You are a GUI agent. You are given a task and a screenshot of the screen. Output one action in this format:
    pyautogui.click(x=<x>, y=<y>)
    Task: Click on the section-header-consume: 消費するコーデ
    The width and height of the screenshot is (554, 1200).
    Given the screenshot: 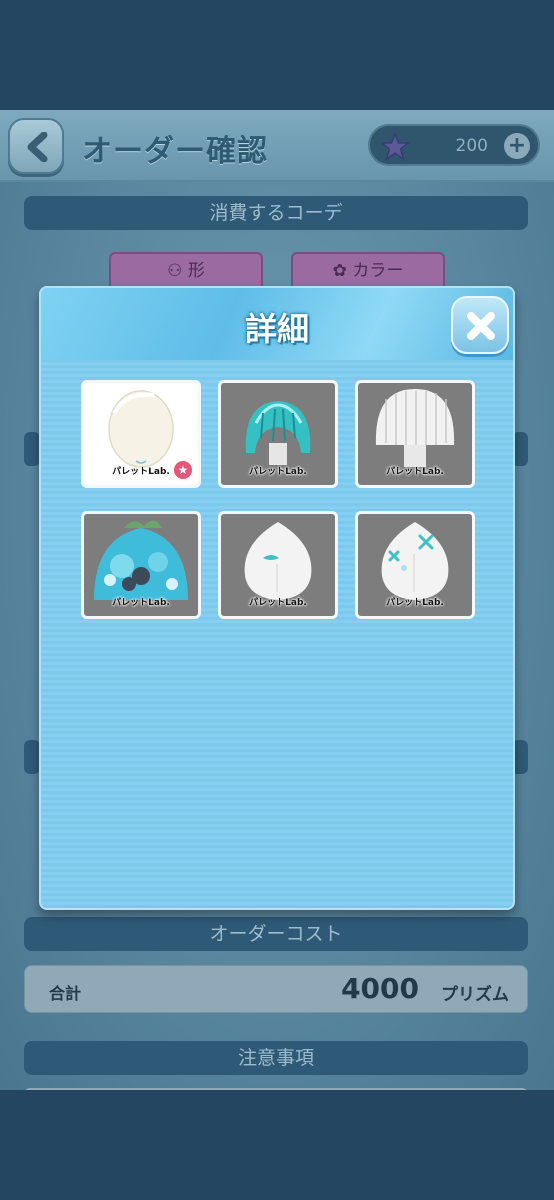 What is the action you would take?
    pyautogui.click(x=276, y=213)
    